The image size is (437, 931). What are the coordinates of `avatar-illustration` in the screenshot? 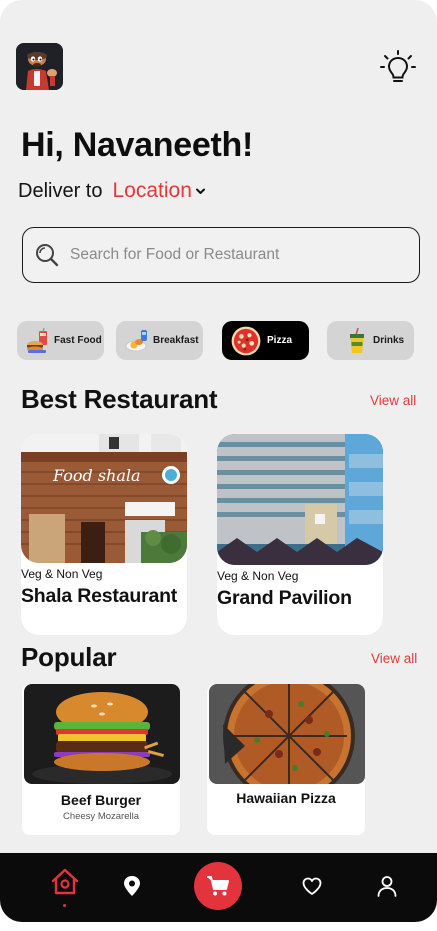 It's located at (39, 66).